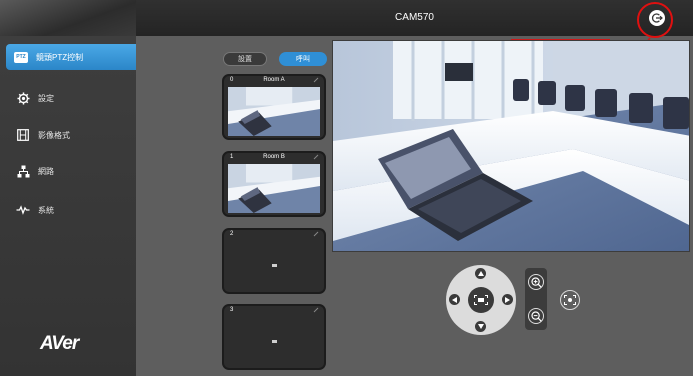 The height and width of the screenshot is (376, 693). What do you see at coordinates (536, 299) in the screenshot?
I see `zoom-control` at bounding box center [536, 299].